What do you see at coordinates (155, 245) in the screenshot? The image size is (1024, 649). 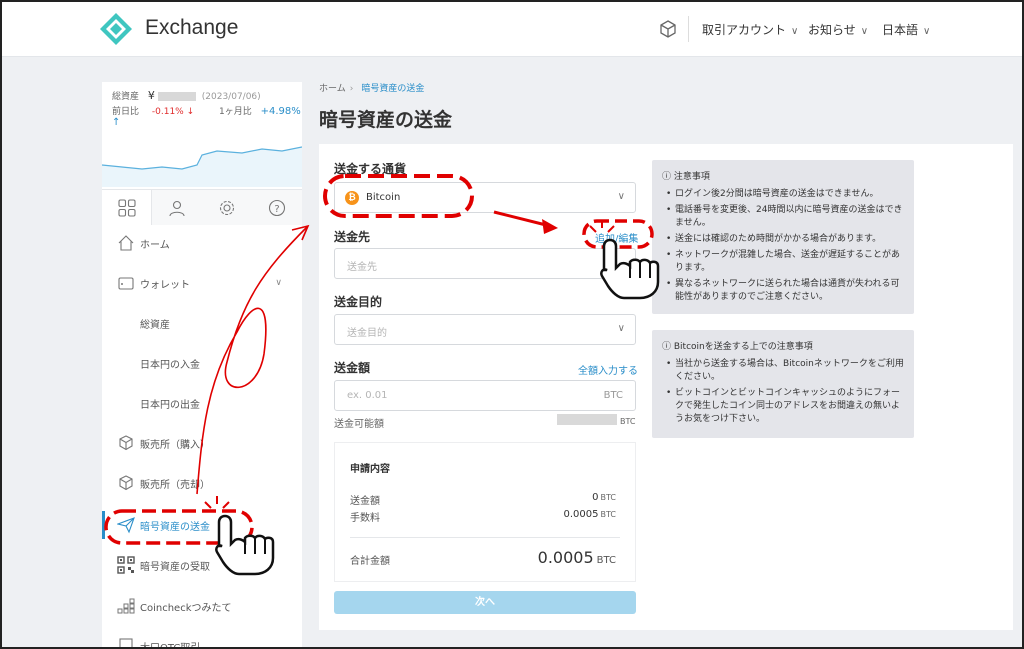 I see `sidebar-item-label: ホーム` at bounding box center [155, 245].